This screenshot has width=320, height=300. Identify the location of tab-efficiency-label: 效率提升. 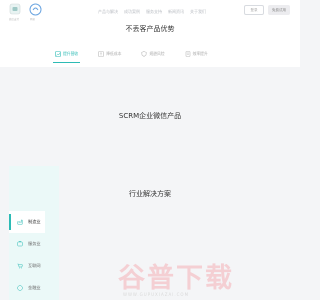
(200, 53).